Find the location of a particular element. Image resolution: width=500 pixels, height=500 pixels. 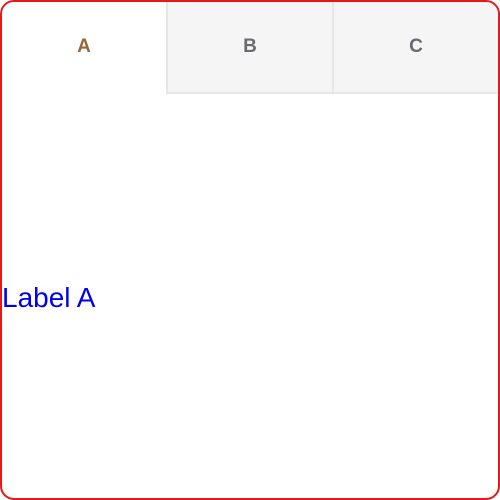

tab-a: A is located at coordinates (84, 48).